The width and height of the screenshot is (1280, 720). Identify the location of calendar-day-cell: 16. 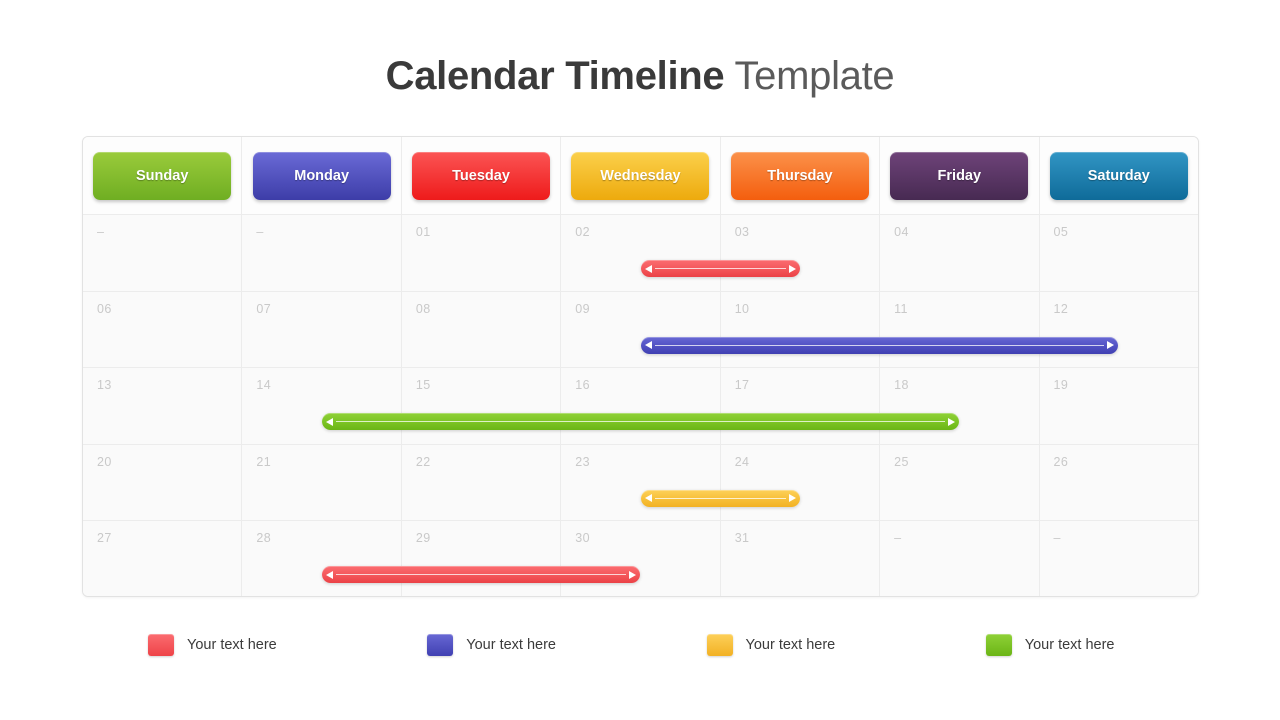
(641, 406).